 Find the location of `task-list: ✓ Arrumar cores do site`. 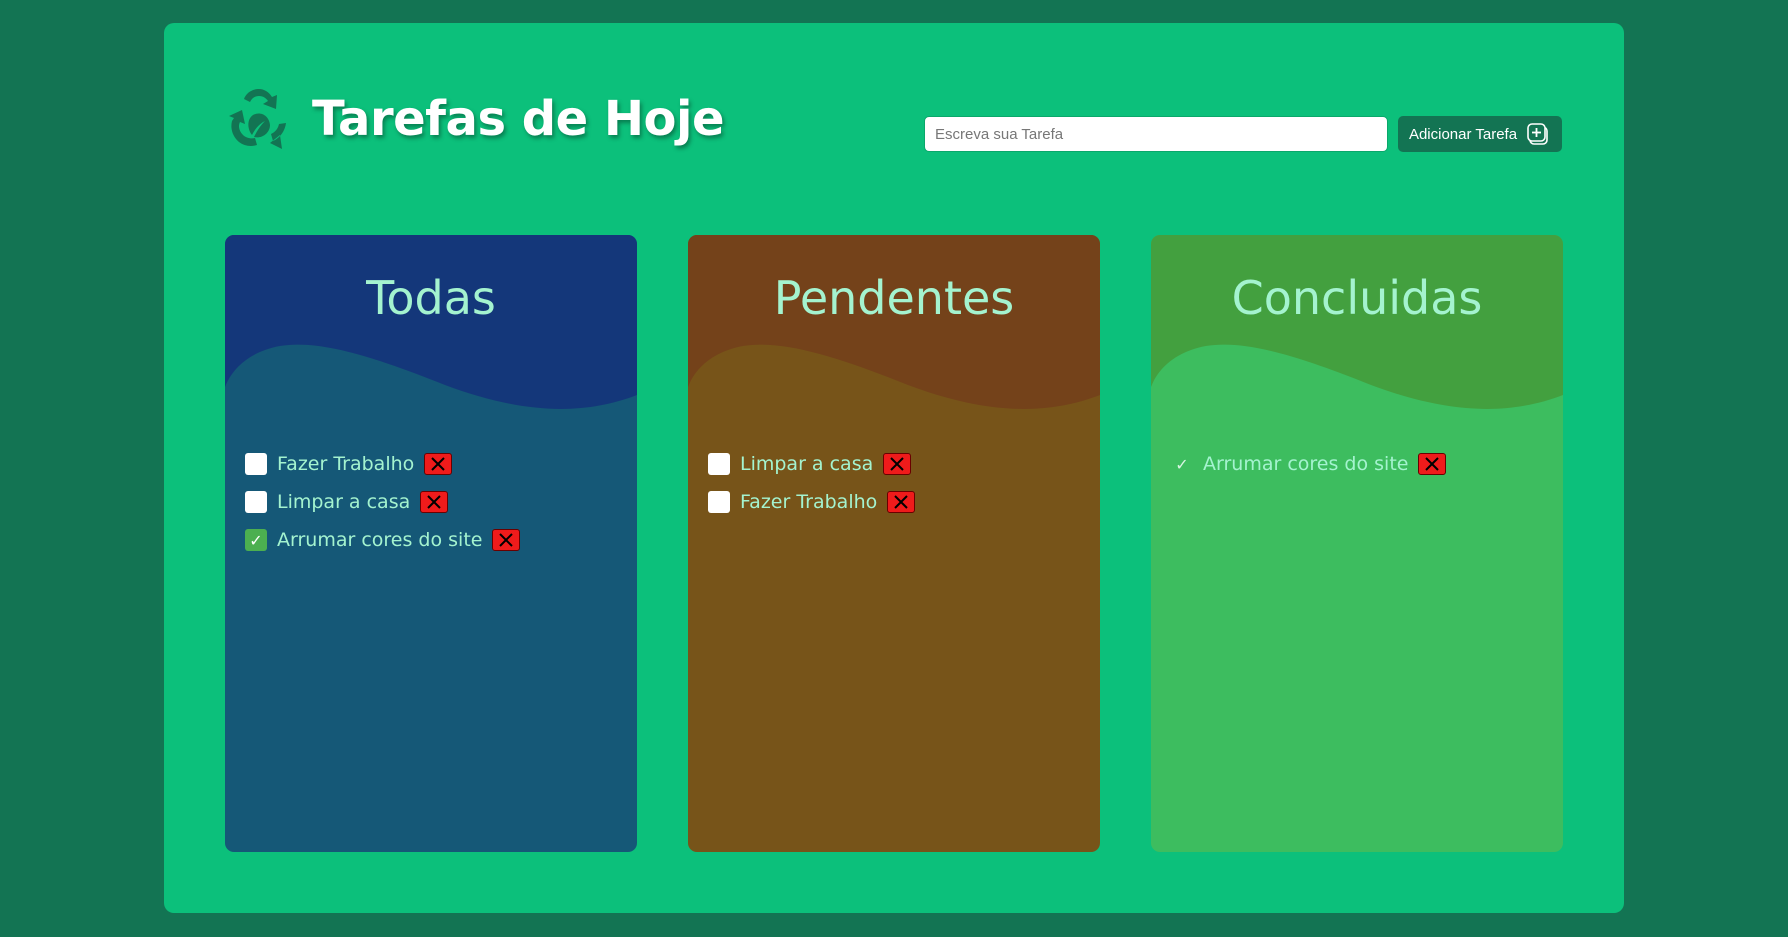

task-list: ✓ Arrumar cores do site is located at coordinates (1309, 464).